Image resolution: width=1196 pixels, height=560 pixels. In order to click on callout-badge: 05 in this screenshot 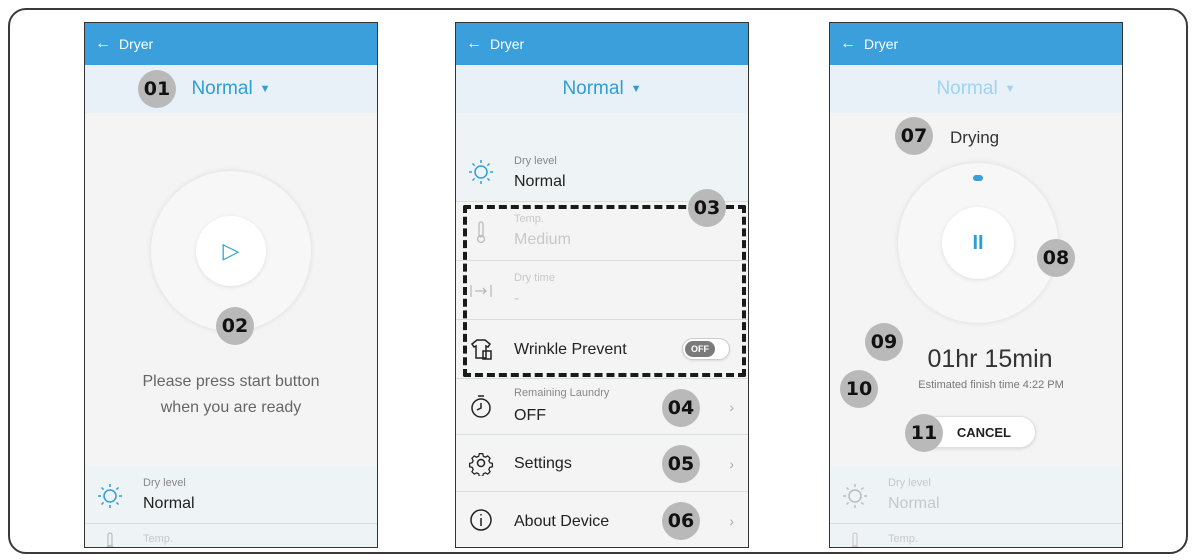, I will do `click(681, 464)`.